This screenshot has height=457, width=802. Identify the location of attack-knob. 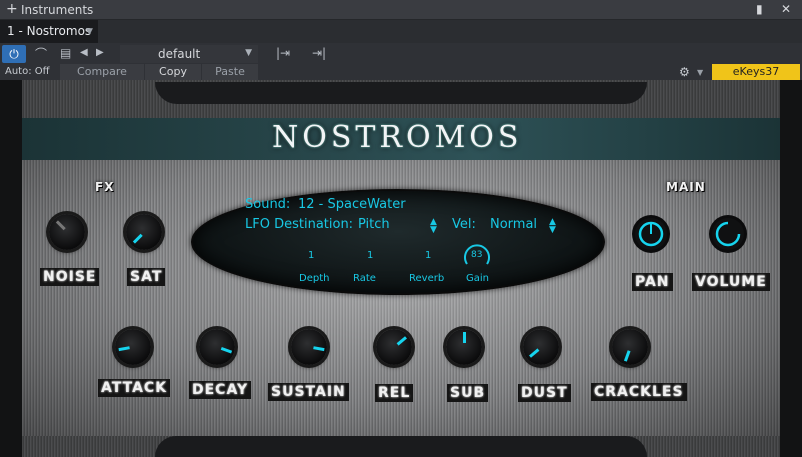
(133, 347).